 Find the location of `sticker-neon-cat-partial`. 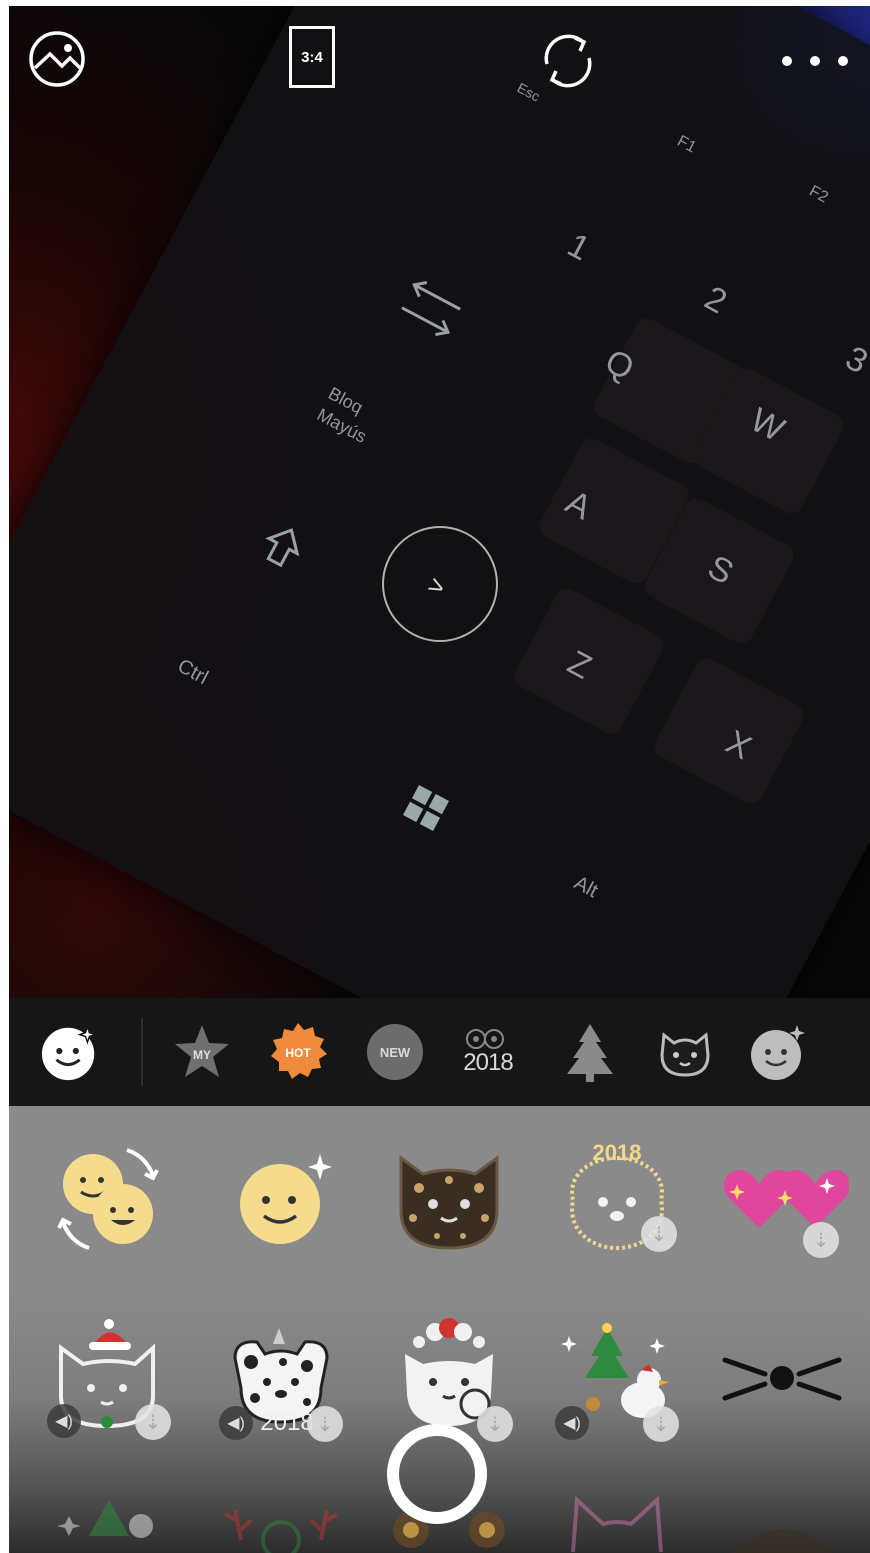

sticker-neon-cat-partial is located at coordinates (617, 1521).